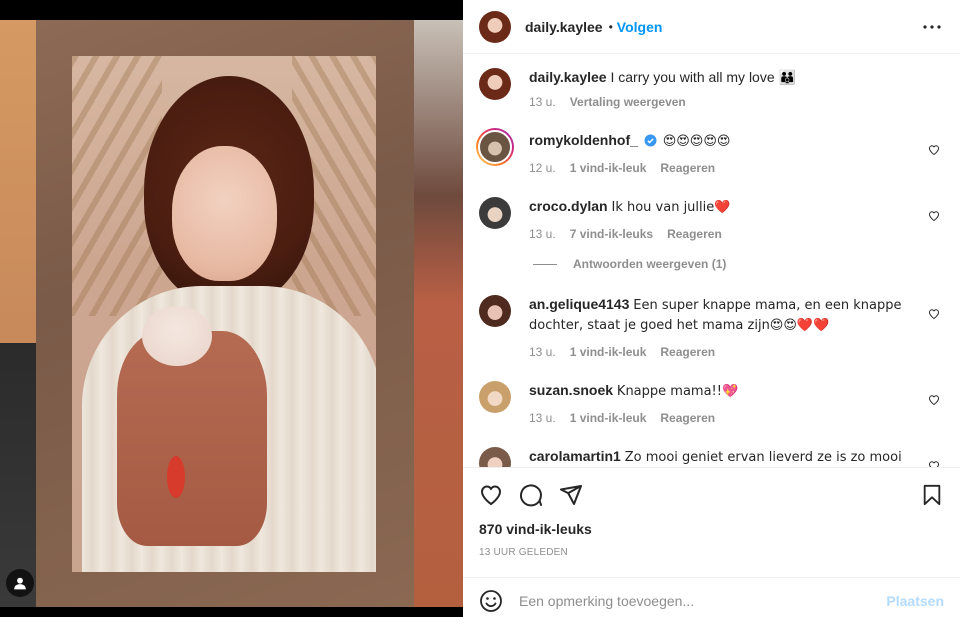  I want to click on photo-baby-carrier, so click(192, 438).